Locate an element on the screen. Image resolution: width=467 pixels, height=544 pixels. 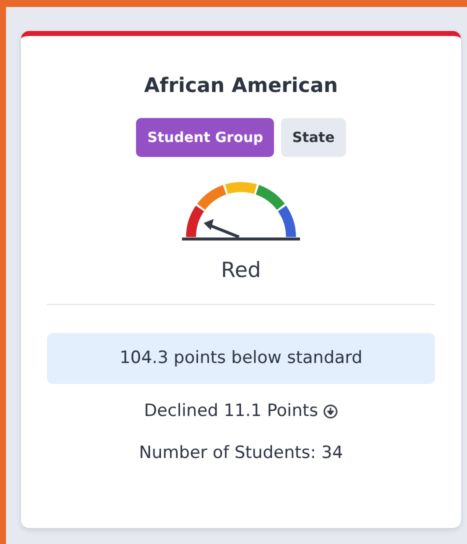
filter-tab: State is located at coordinates (313, 137).